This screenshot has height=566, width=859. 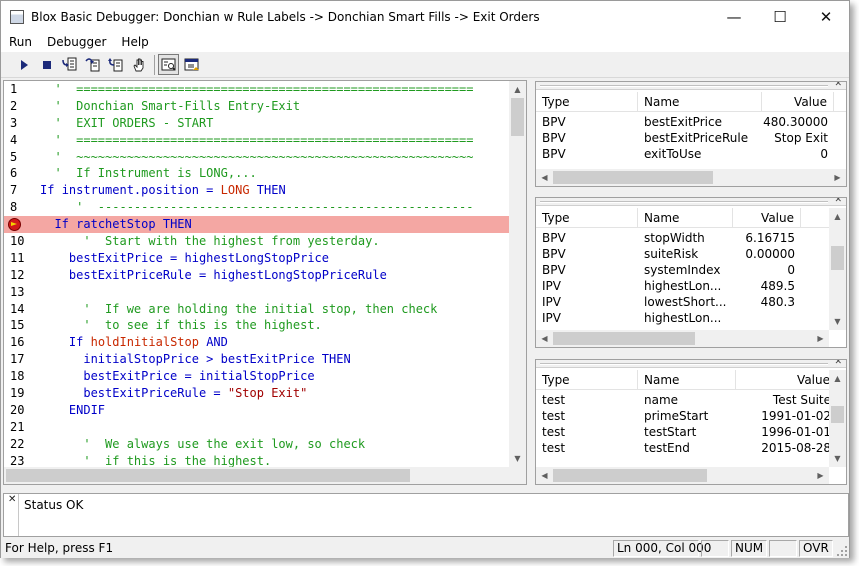 I want to click on variable-row: BPV exitToUse 0, so click(x=683, y=154).